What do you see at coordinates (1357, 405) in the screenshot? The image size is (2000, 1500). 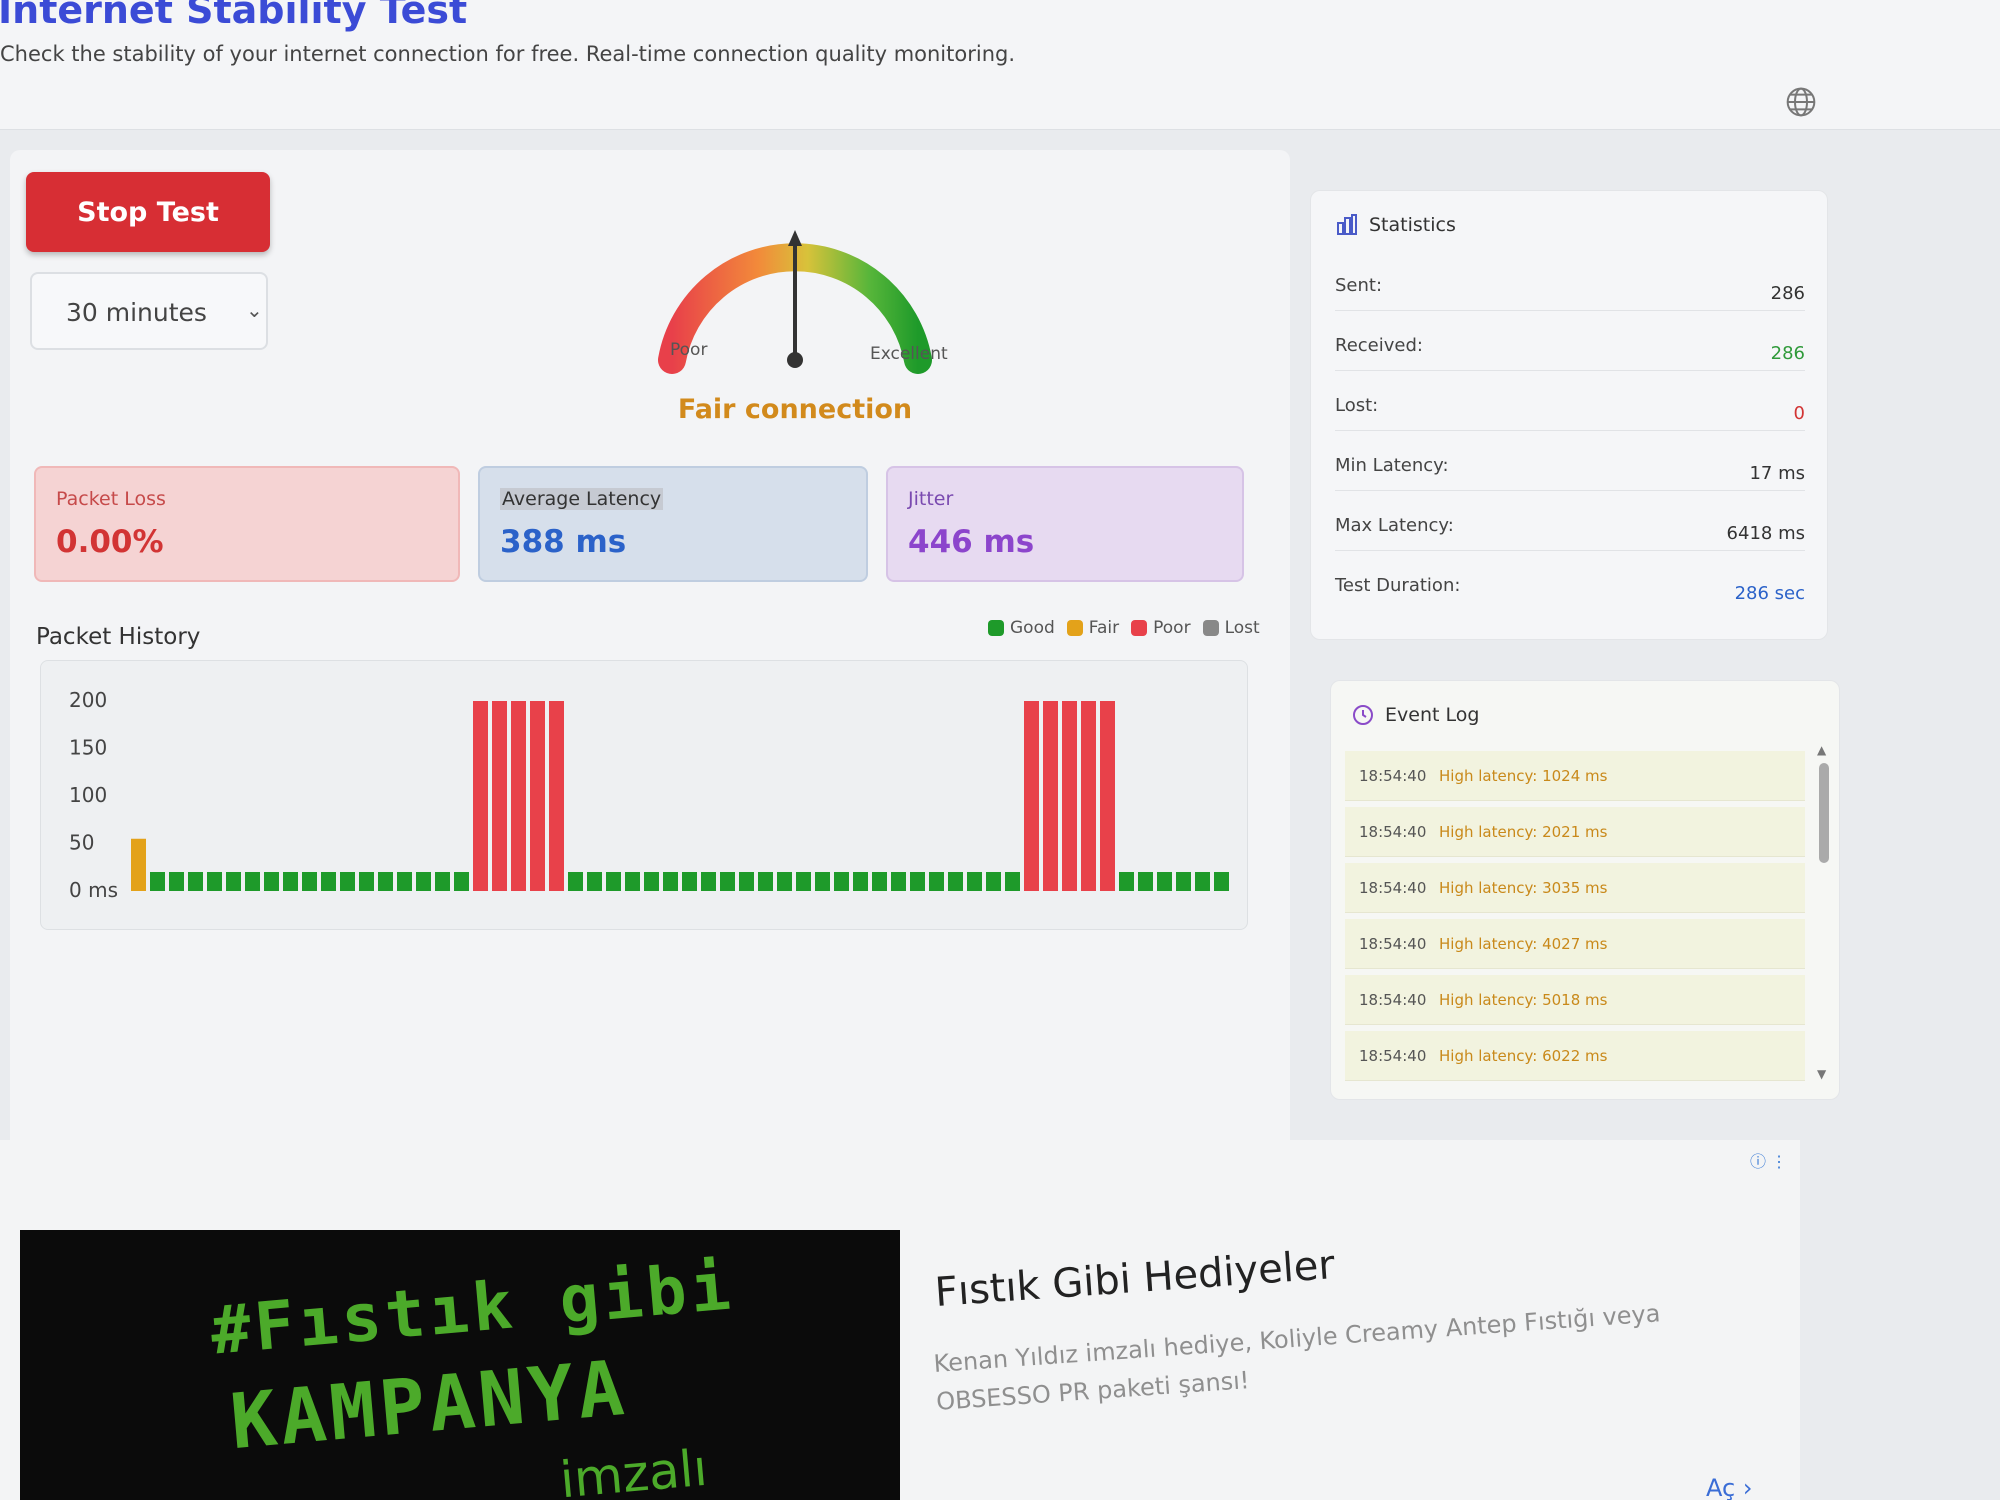 I see `stat-label: Lost:` at bounding box center [1357, 405].